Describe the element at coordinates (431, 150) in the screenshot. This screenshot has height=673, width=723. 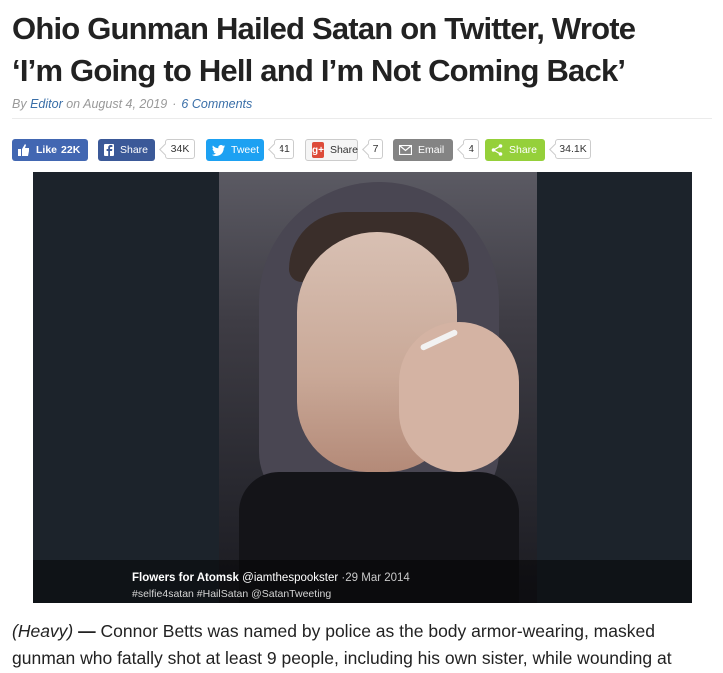
I see `email-share-label: Email` at that location.